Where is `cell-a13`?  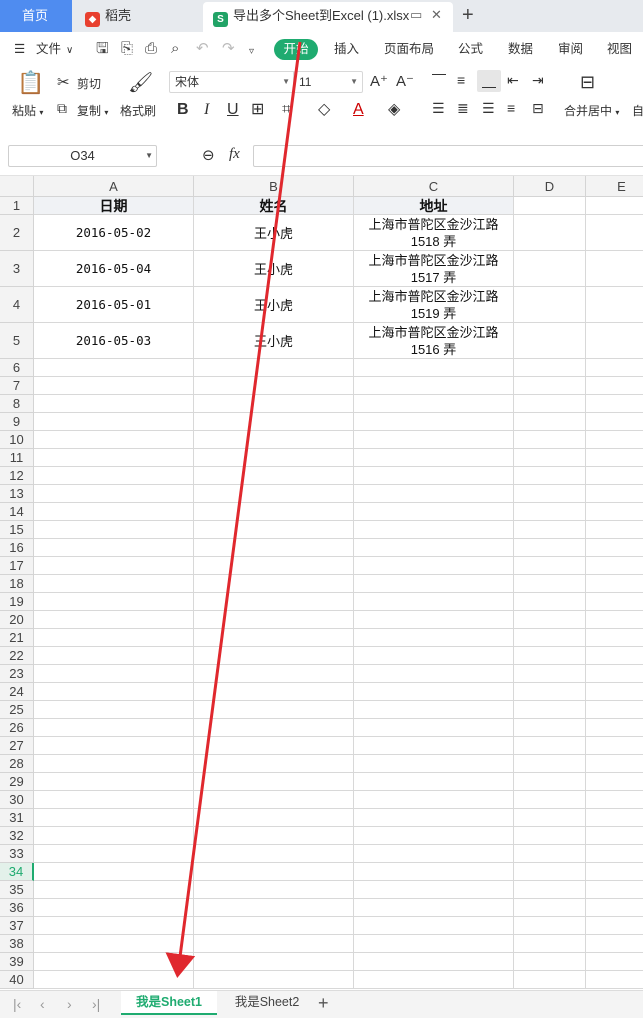 cell-a13 is located at coordinates (114, 494).